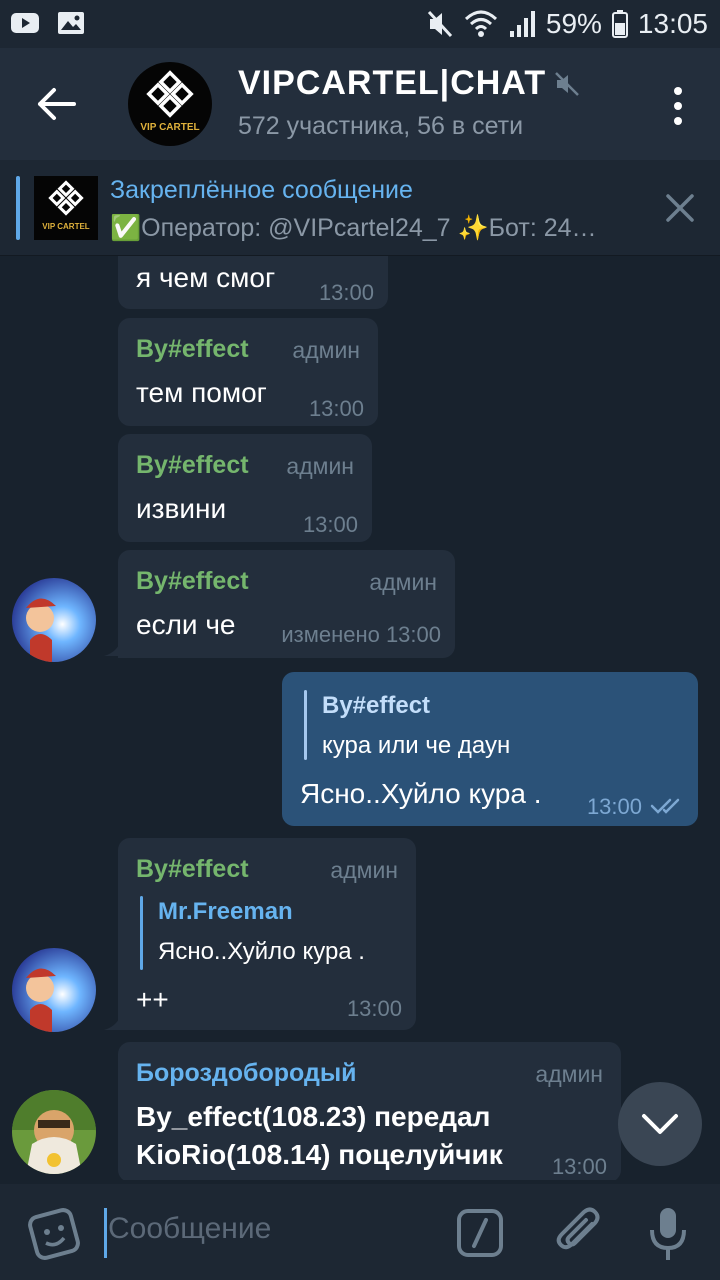  Describe the element at coordinates (105, 1233) in the screenshot. I see `text-caret` at that location.